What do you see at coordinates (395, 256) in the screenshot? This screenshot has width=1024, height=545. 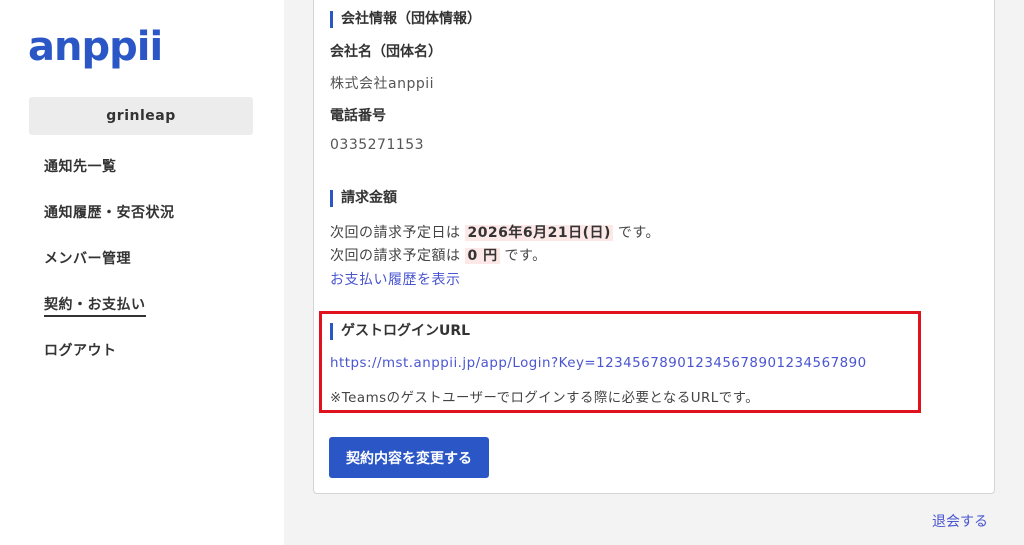 I see `billing-amount-prefix: 次回の請求予定額は` at bounding box center [395, 256].